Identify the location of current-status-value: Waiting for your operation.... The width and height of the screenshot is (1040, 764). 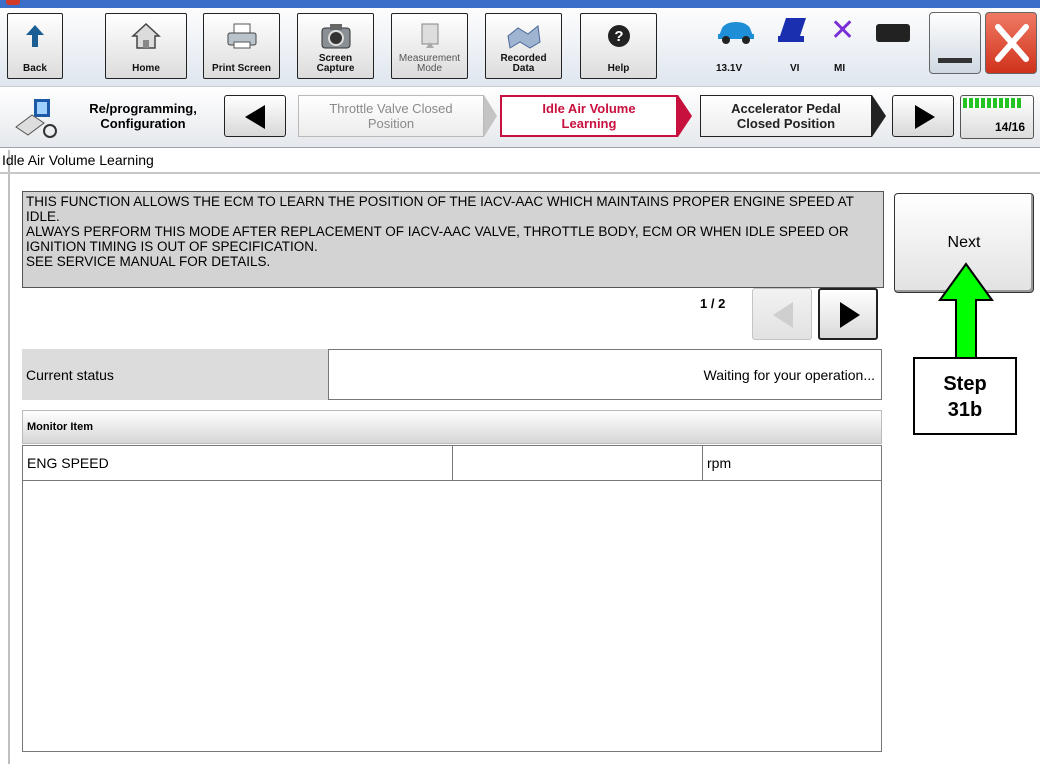
(605, 374).